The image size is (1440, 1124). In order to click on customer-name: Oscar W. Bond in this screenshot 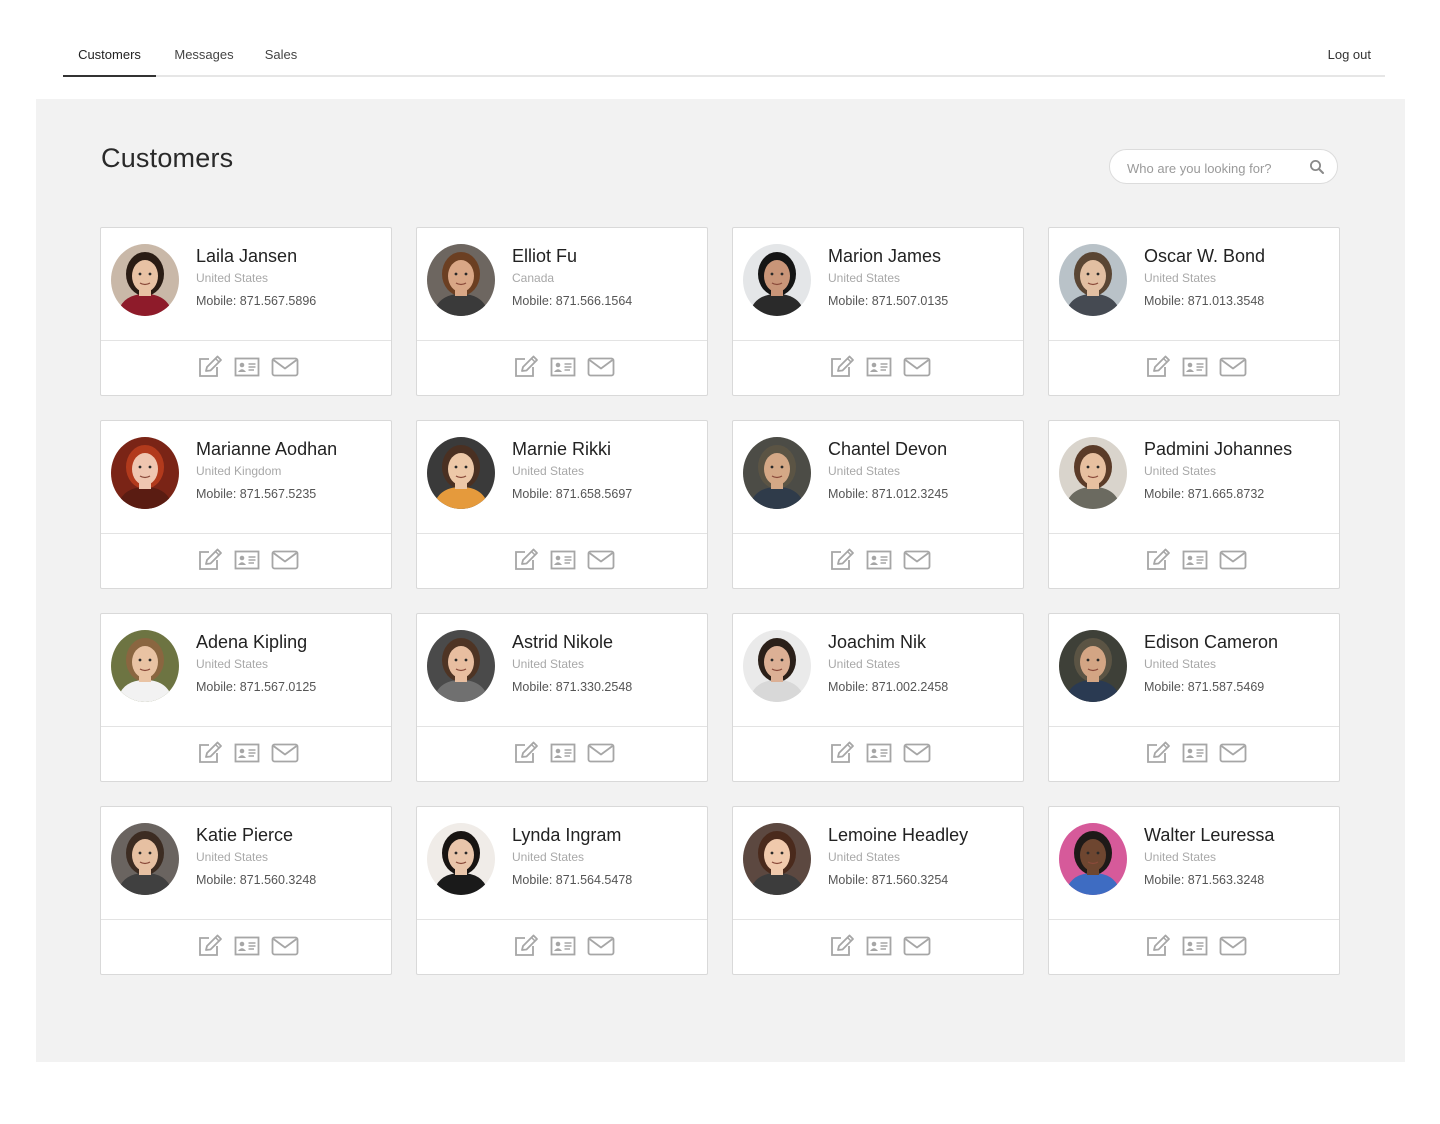, I will do `click(1205, 256)`.